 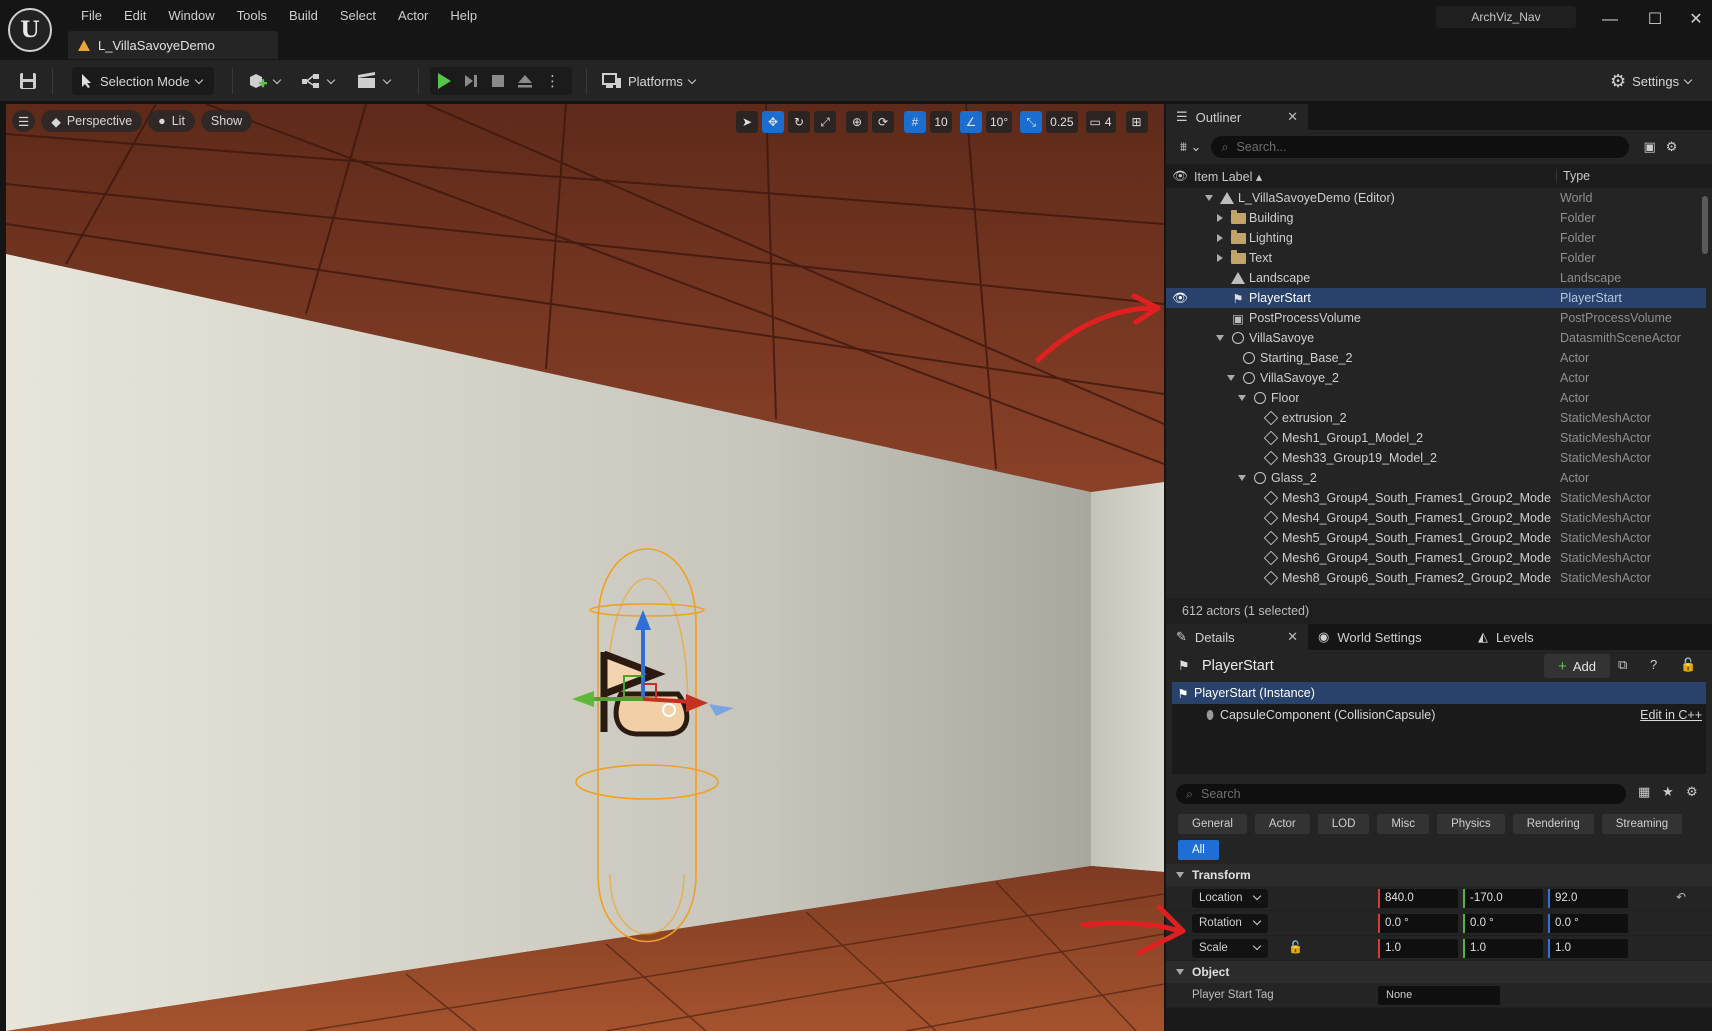 What do you see at coordinates (971, 122) in the screenshot?
I see `rotation-snap-icon: ∠` at bounding box center [971, 122].